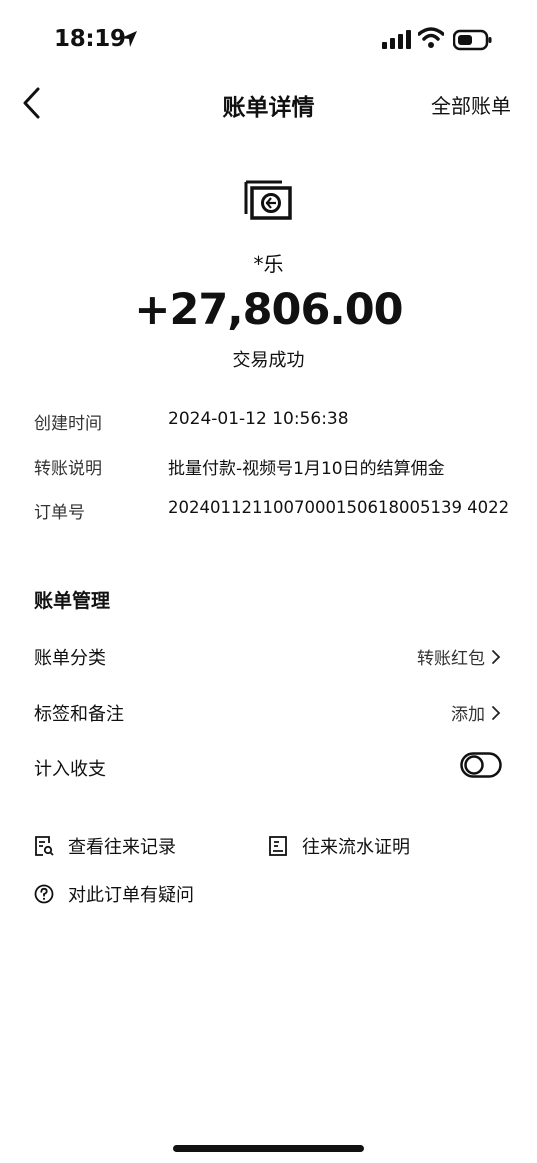 The width and height of the screenshot is (537, 1163). I want to click on question-circle-icon, so click(44, 894).